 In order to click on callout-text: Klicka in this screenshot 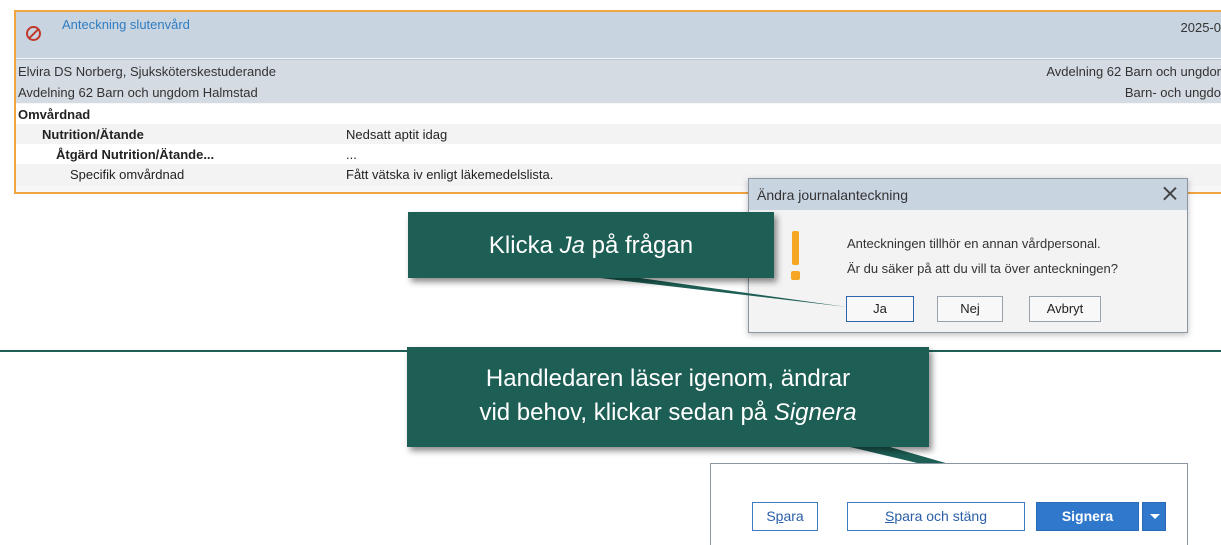, I will do `click(524, 245)`.